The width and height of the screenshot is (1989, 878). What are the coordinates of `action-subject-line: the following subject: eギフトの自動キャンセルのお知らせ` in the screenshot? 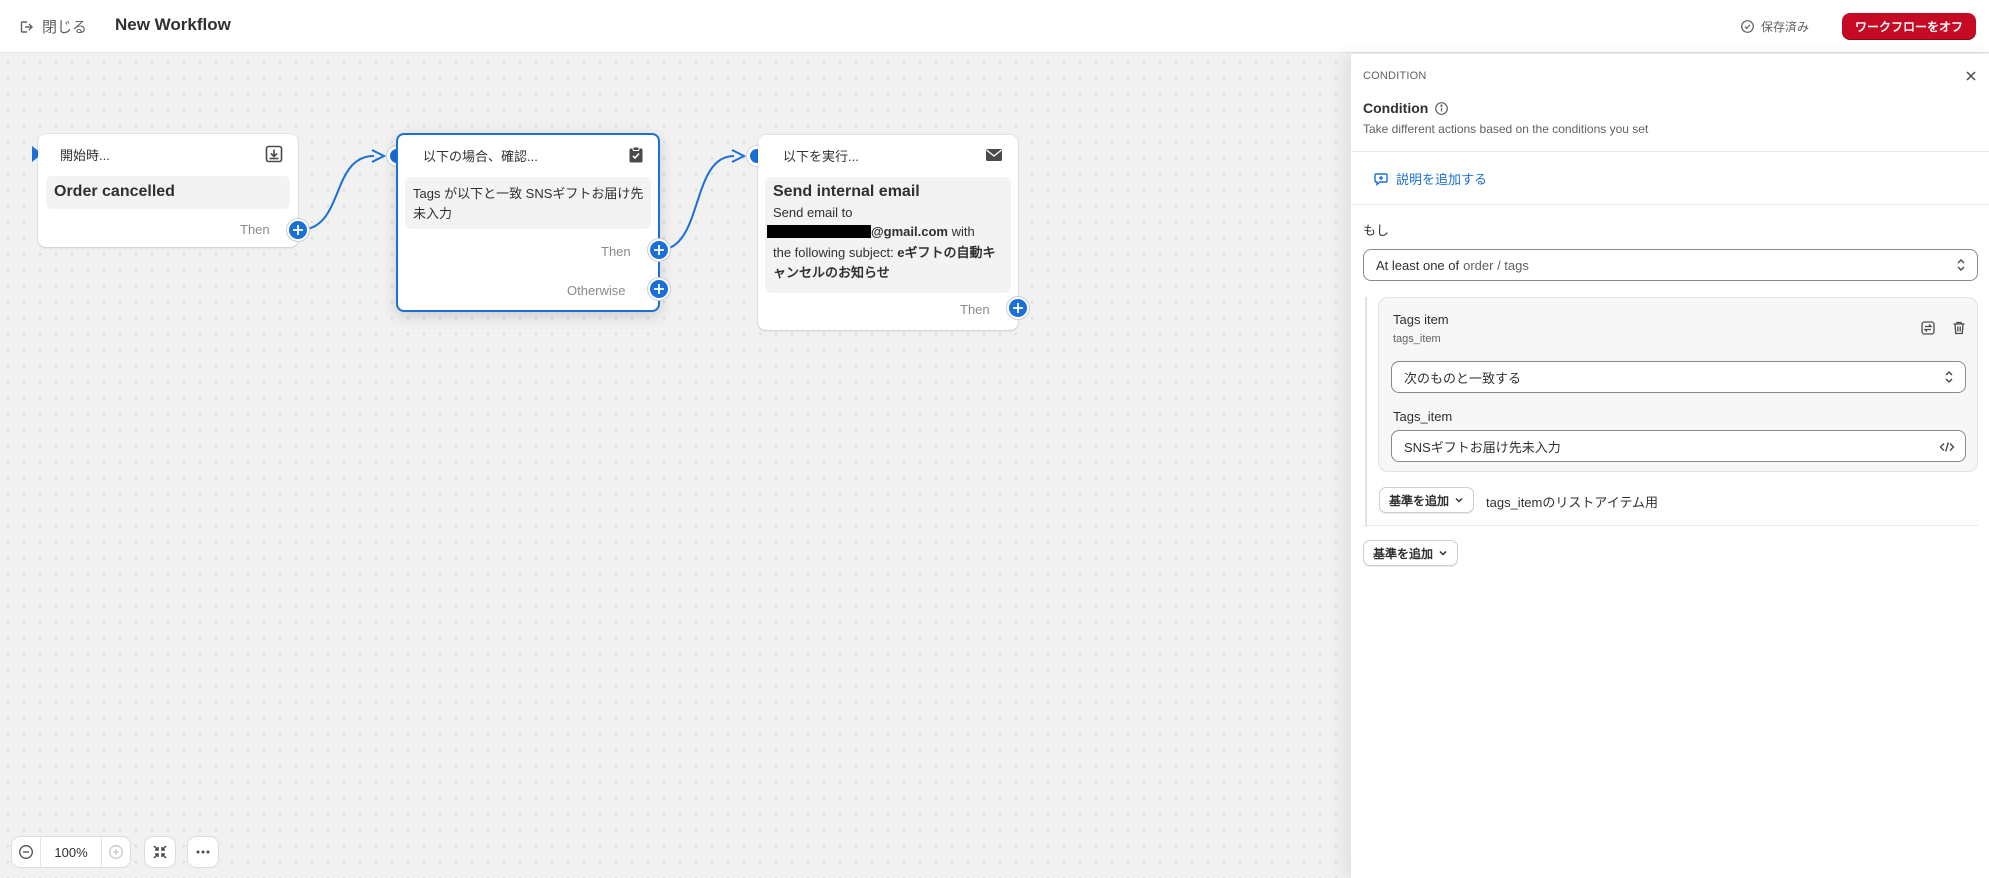 It's located at (889, 263).